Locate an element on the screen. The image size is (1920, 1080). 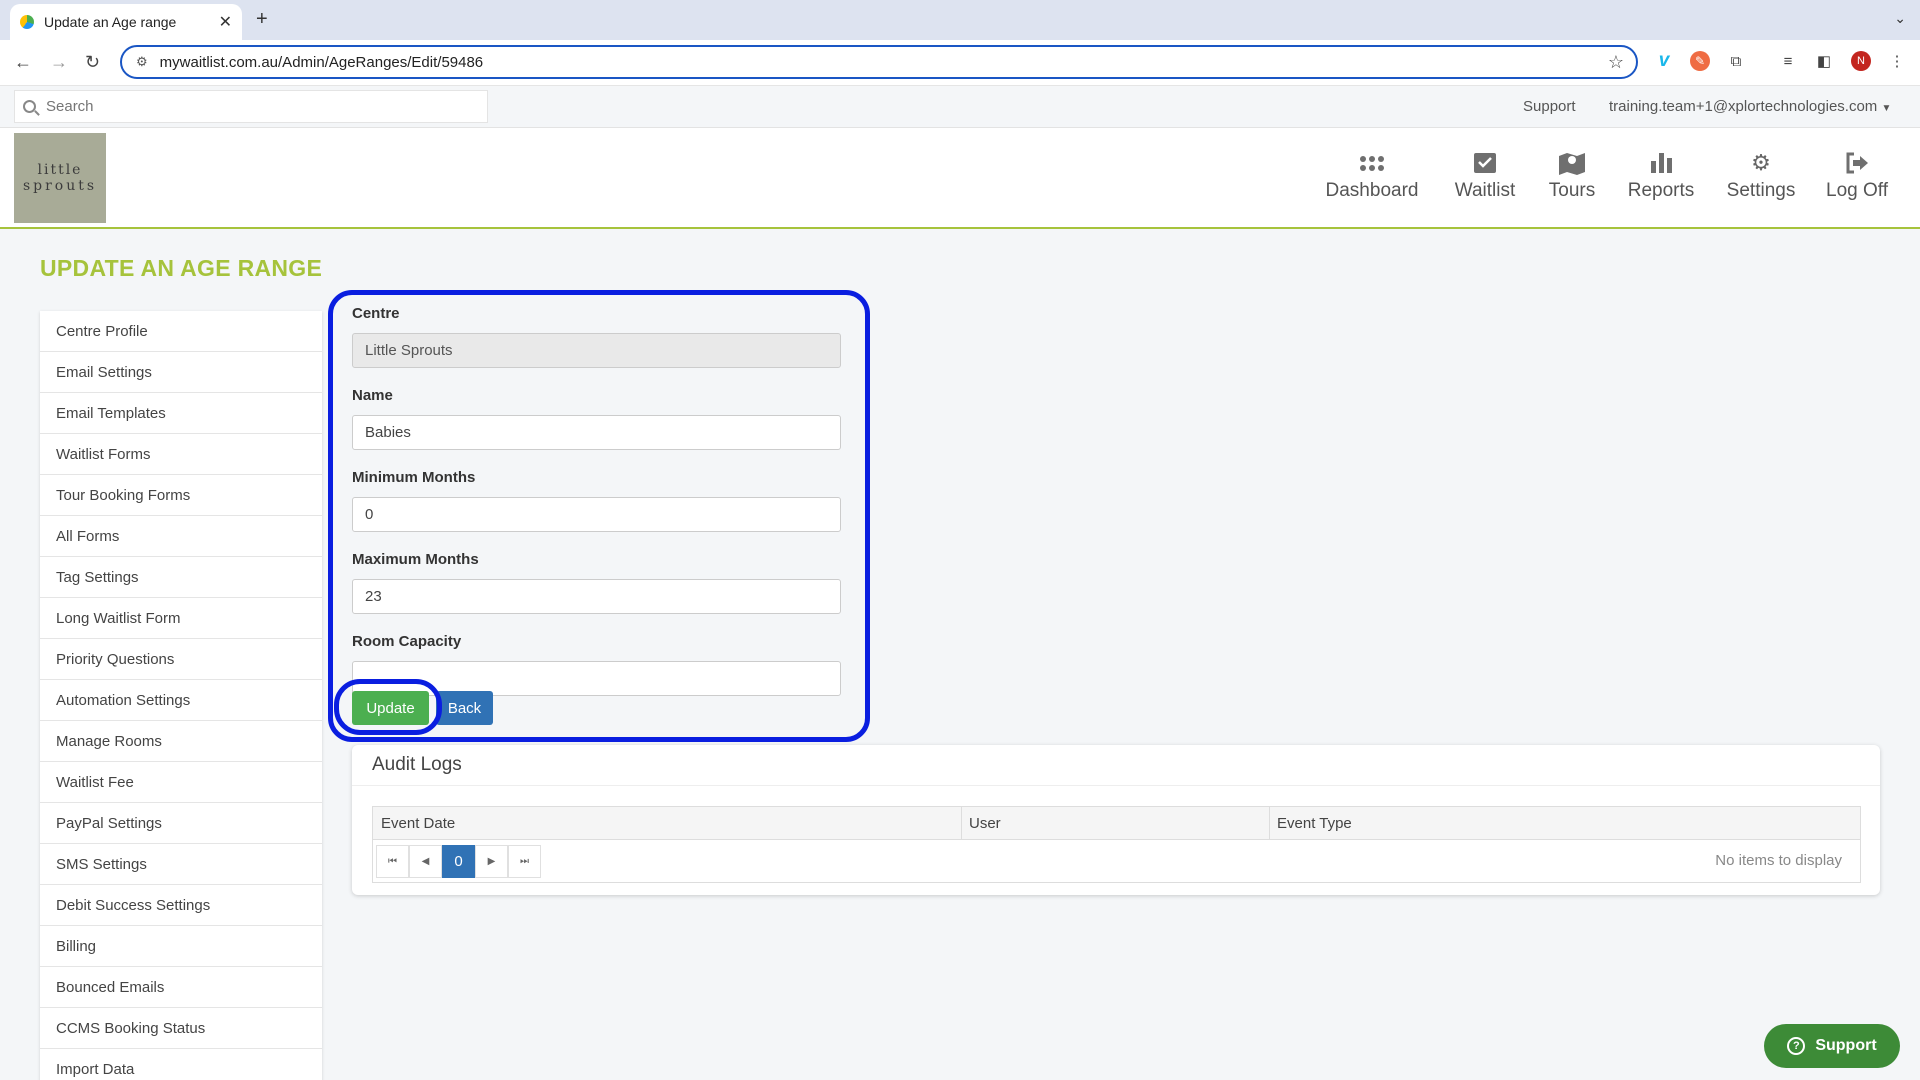
sidebar-item-manage-rooms: Manage Rooms is located at coordinates (181, 741).